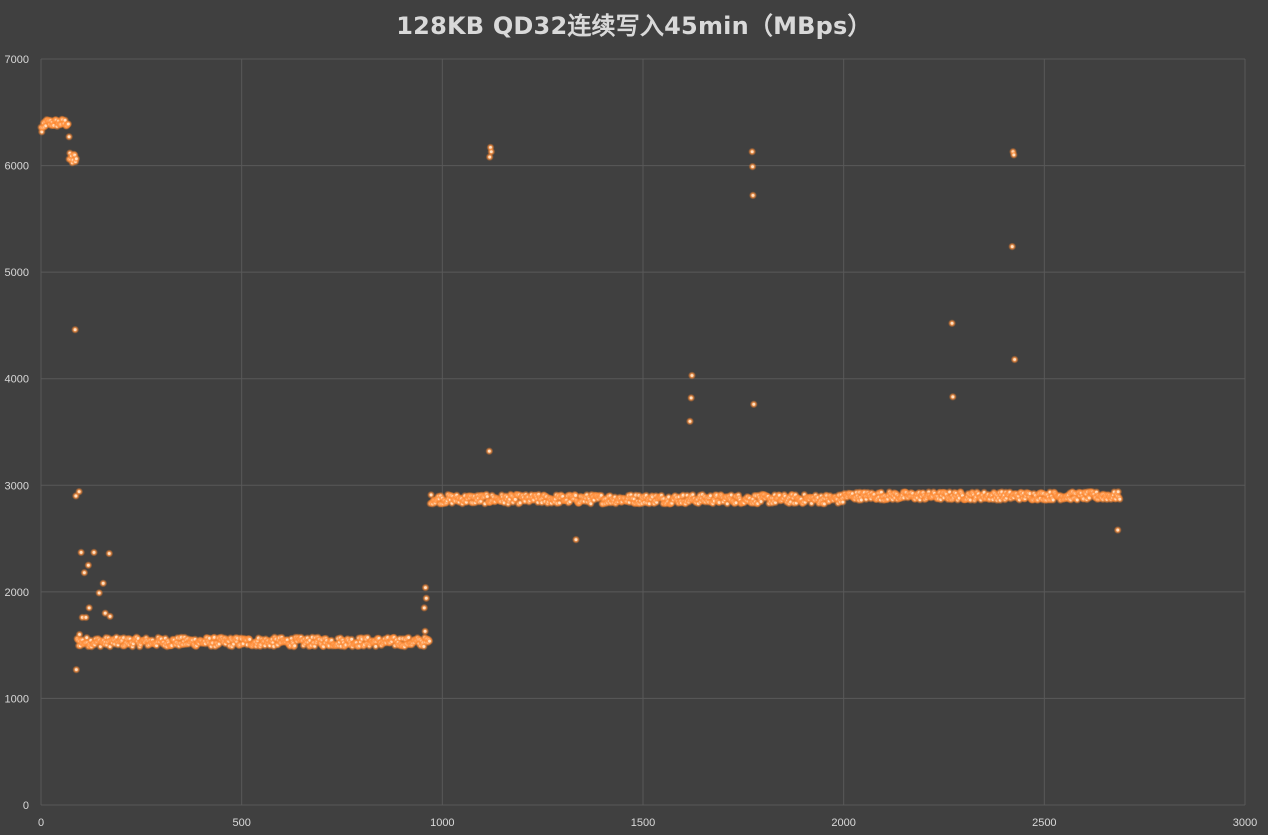  What do you see at coordinates (843, 823) in the screenshot?
I see `x-tick-label: 2000` at bounding box center [843, 823].